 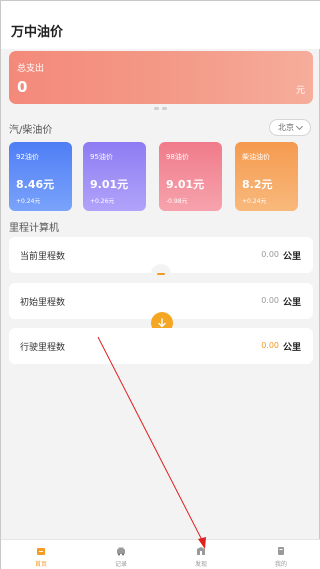 I want to click on total-expense-card: 总支出 0 元, so click(x=161, y=77).